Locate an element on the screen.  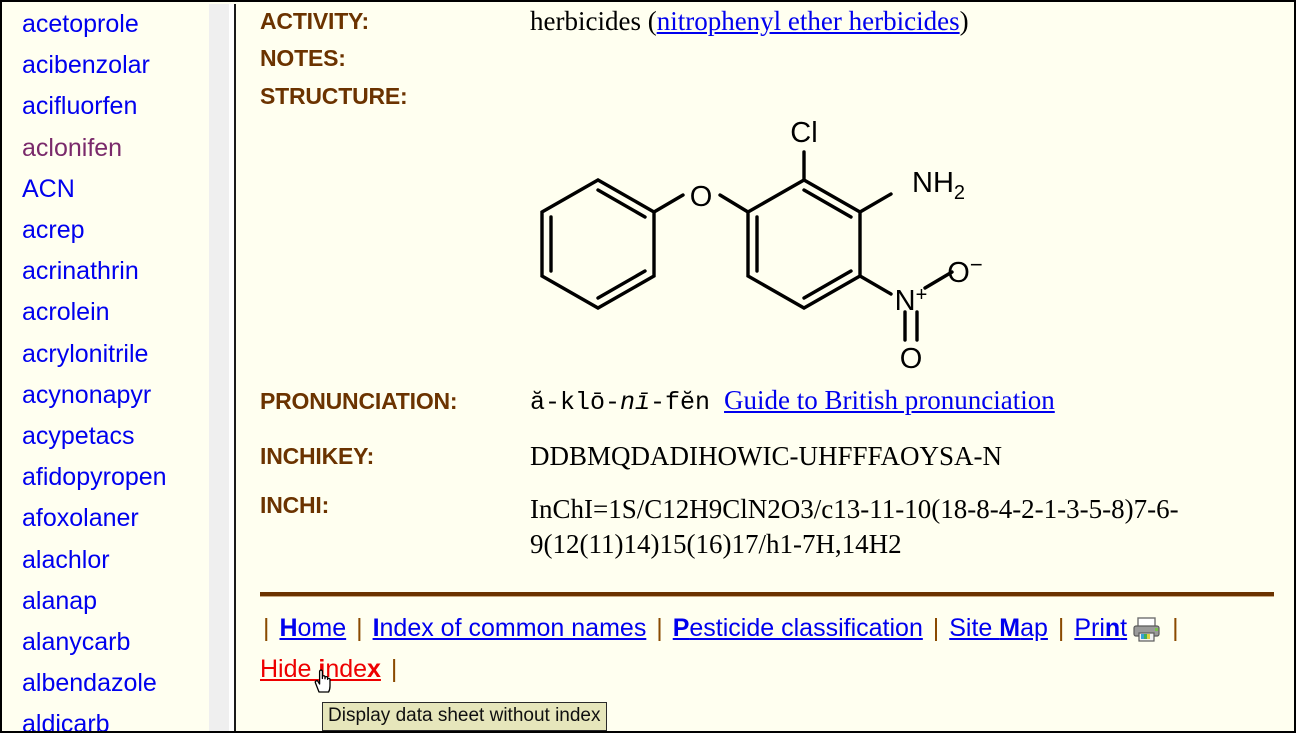
index-item-aclonifen: aclonifen is located at coordinates (106, 148).